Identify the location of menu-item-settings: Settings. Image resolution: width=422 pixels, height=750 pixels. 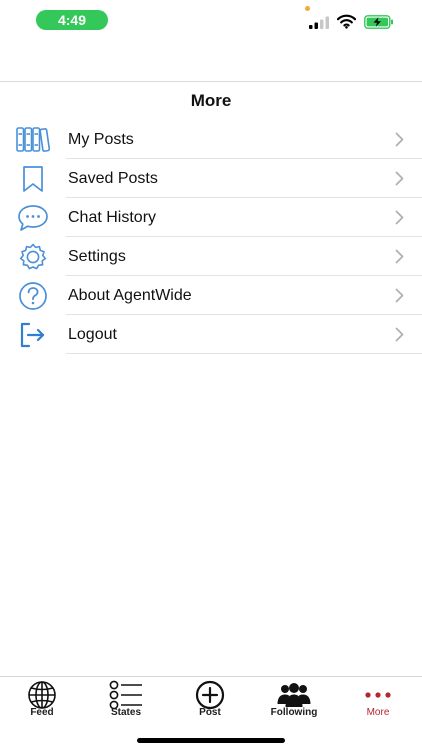
(211, 256).